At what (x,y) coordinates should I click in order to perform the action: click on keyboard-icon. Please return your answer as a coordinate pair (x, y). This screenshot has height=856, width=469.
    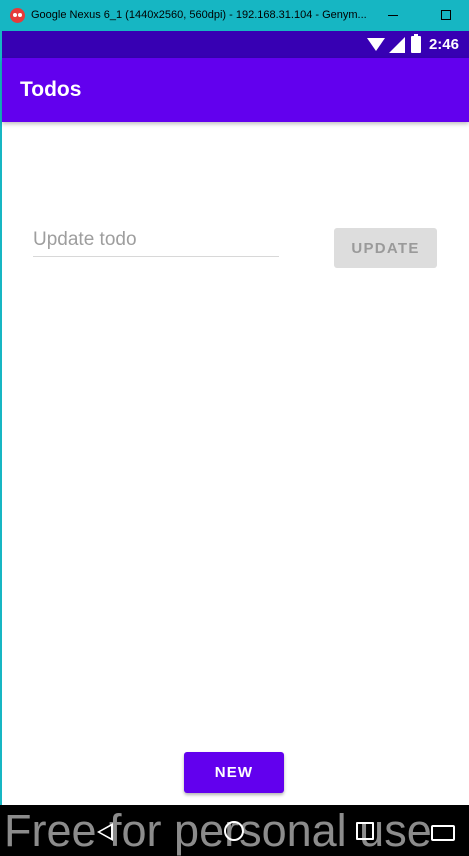
    Looking at the image, I should click on (443, 833).